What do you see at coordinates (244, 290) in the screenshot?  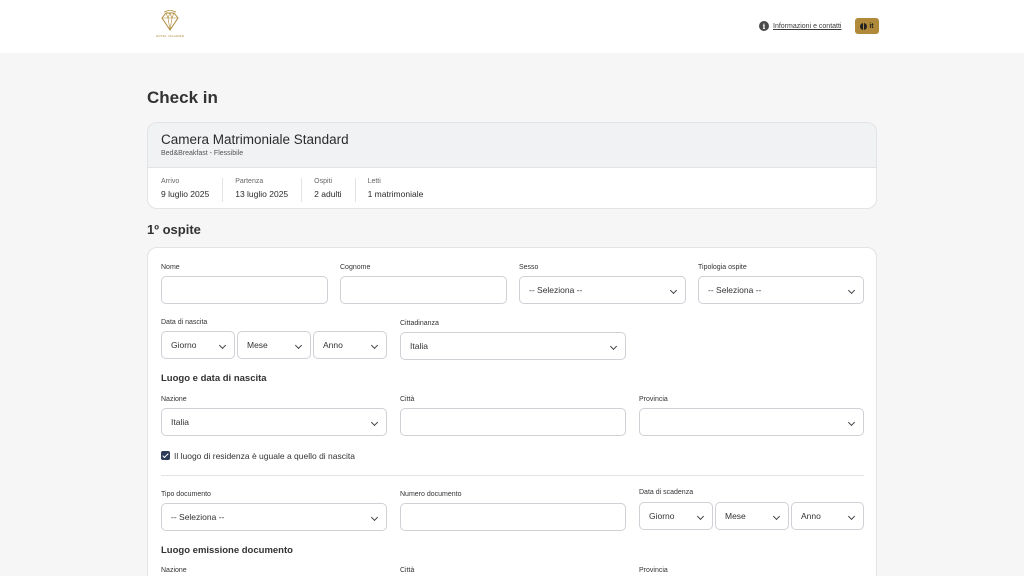 I see `nome-input` at bounding box center [244, 290].